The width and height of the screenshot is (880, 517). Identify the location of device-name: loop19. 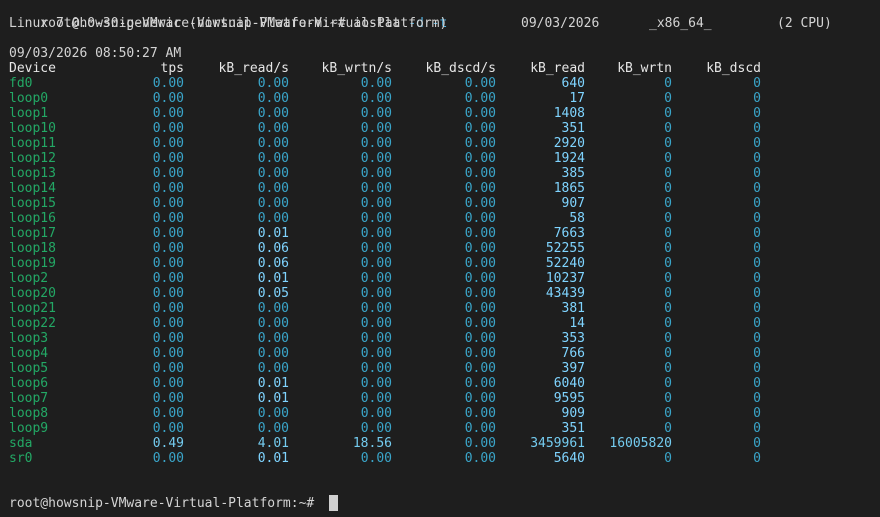
(32, 263).